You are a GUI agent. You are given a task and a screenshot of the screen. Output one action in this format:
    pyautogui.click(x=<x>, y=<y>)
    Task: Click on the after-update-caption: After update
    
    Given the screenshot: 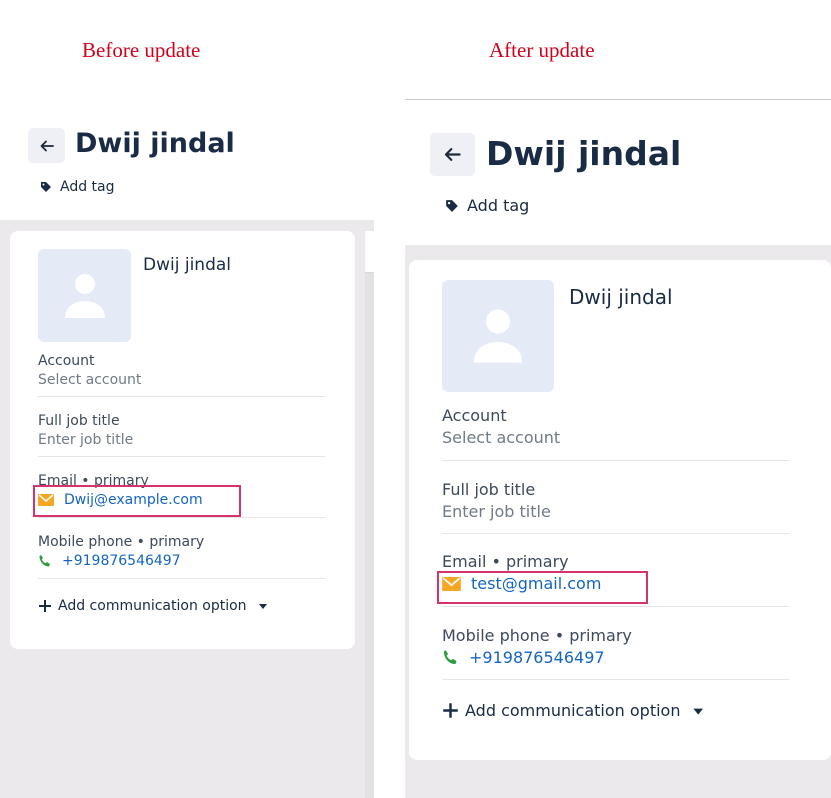 What is the action you would take?
    pyautogui.click(x=542, y=50)
    